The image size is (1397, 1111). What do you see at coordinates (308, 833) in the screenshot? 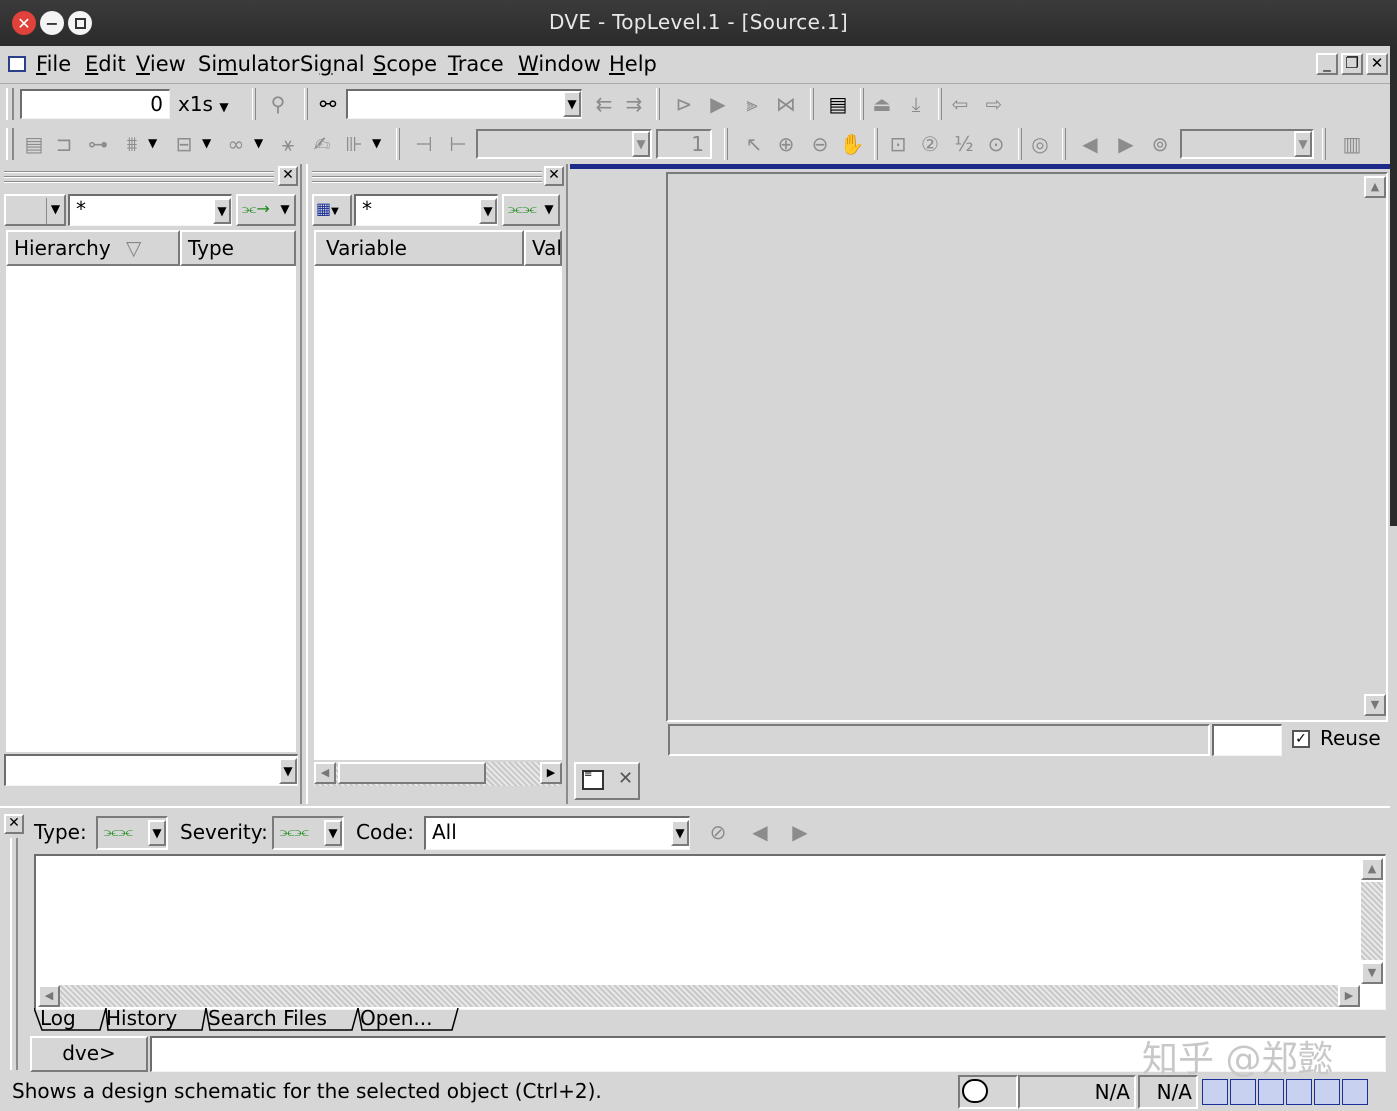
I see `severity-select: ⫘⫘ ▼` at bounding box center [308, 833].